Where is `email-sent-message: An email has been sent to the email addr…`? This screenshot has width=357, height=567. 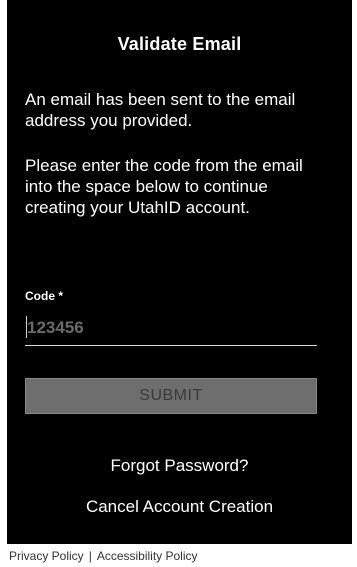 email-sent-message: An email has been sent to the email addr… is located at coordinates (160, 110).